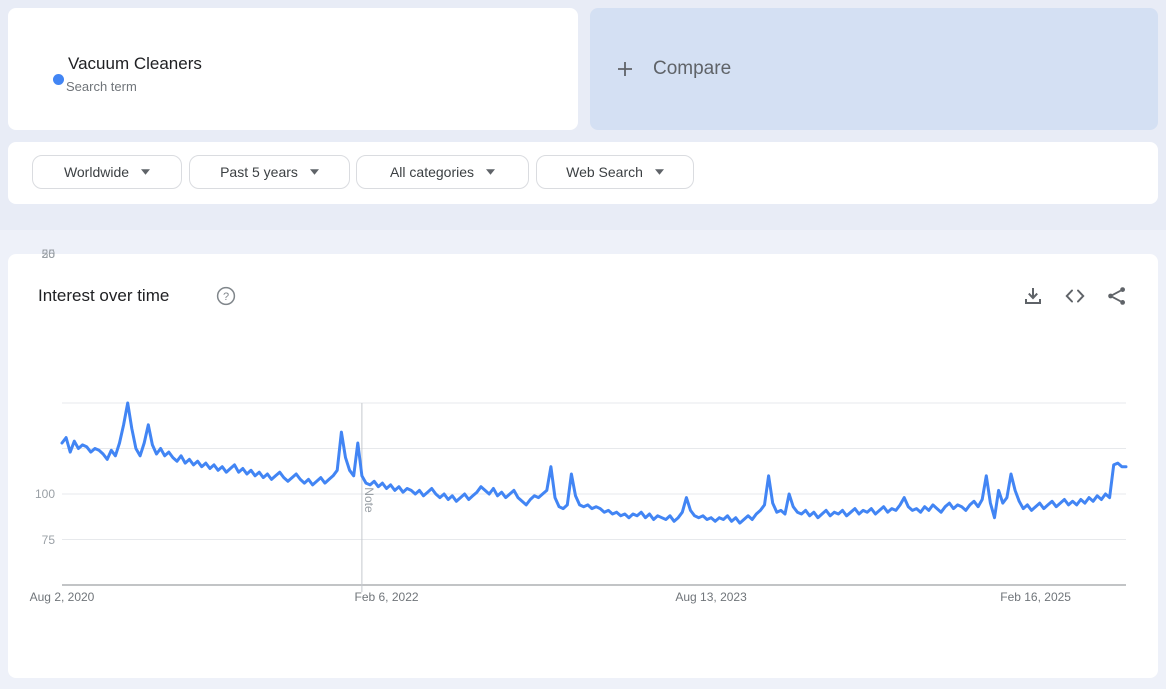 The image size is (1166, 689). I want to click on y-axis-tick: 25, so click(48, 254).